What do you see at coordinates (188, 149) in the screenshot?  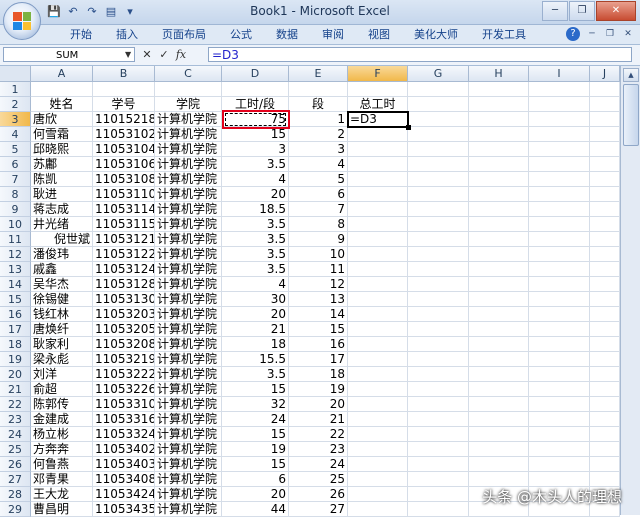 I see `cell-C5: 计算机学院` at bounding box center [188, 149].